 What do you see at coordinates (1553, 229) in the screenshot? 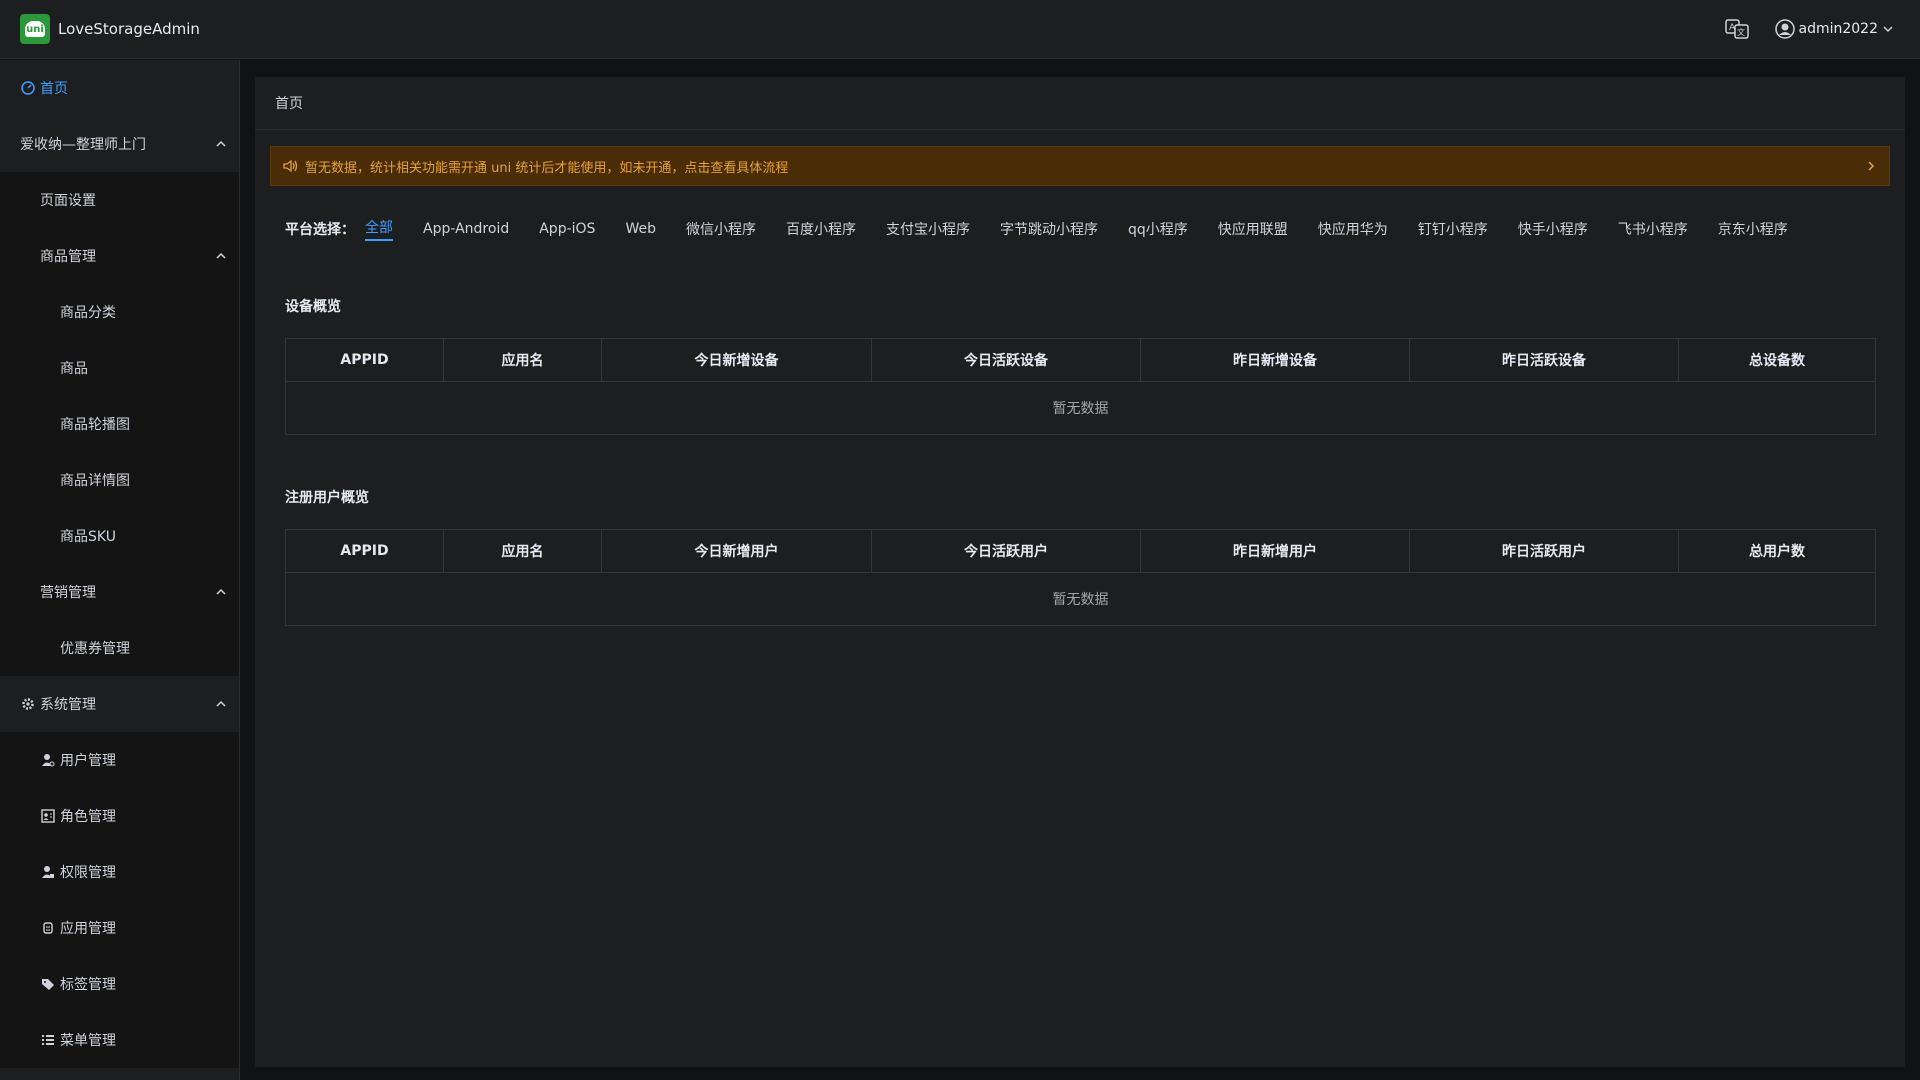
I see `platform-option-kuaishou: 快手小程序` at bounding box center [1553, 229].